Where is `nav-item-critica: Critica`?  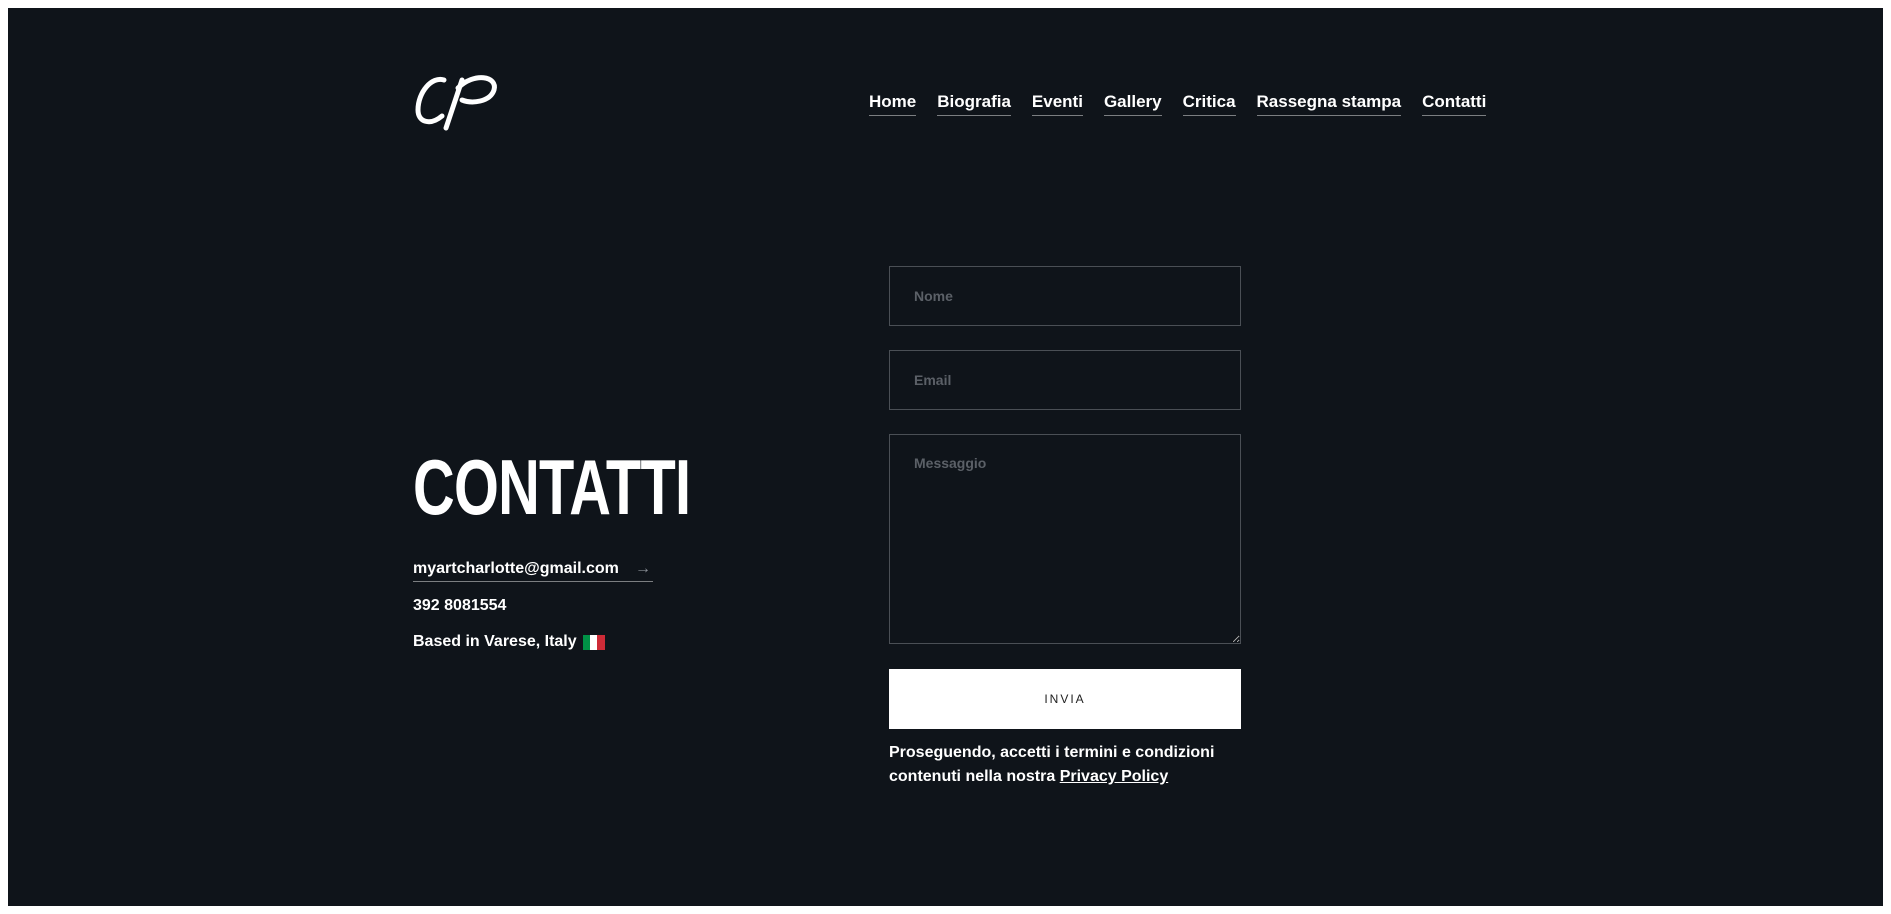 nav-item-critica: Critica is located at coordinates (1209, 103).